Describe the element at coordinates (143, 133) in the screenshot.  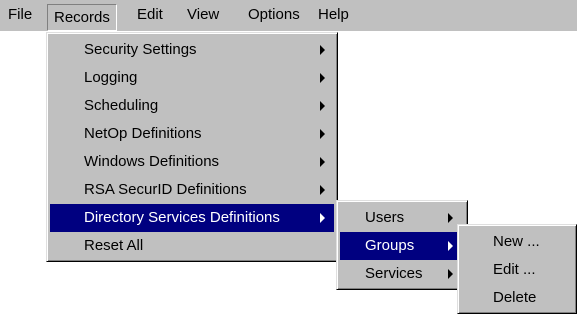
I see `menu-item-label: NetOp Definitions` at that location.